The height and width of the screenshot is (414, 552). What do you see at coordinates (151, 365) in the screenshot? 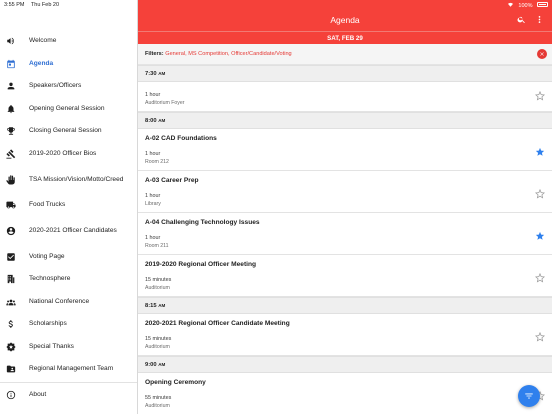
I see `time-label: 9:00` at bounding box center [151, 365].